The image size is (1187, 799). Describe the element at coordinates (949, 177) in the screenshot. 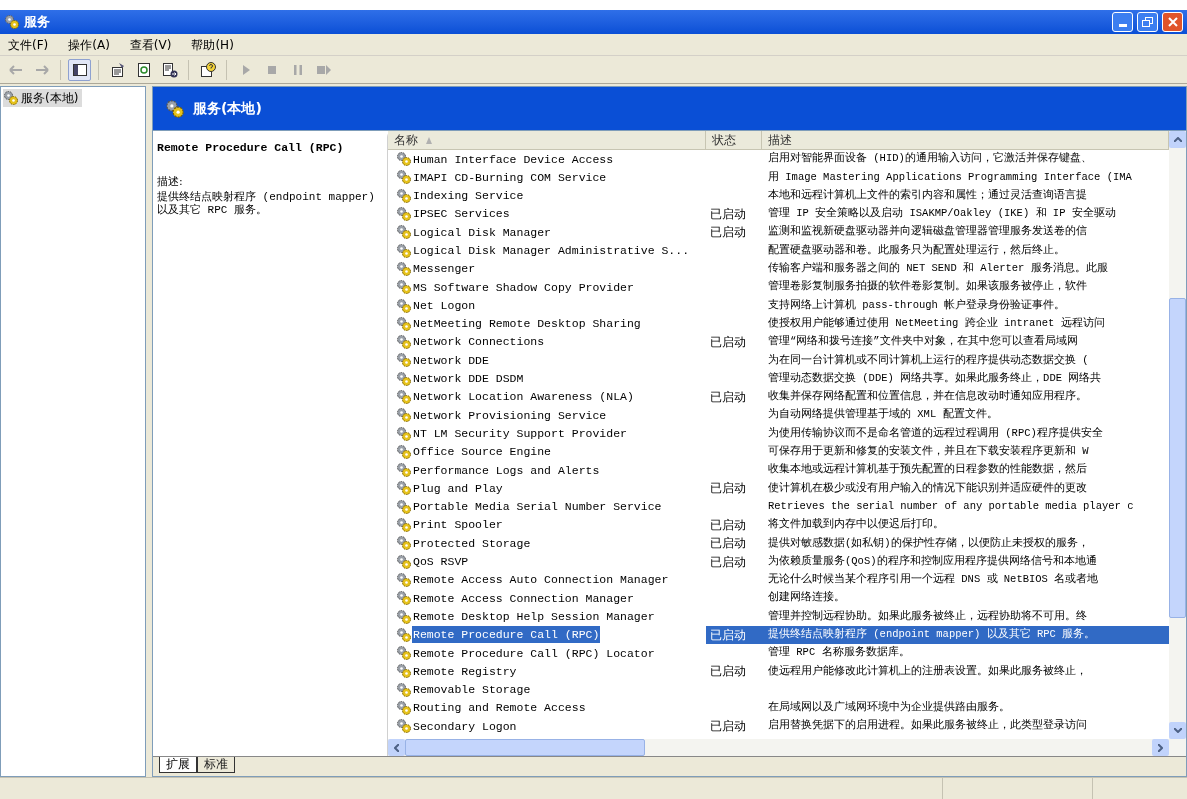

I see `description-cell-text: 用 Image Mastering Applications Programming Interface (IMA` at that location.